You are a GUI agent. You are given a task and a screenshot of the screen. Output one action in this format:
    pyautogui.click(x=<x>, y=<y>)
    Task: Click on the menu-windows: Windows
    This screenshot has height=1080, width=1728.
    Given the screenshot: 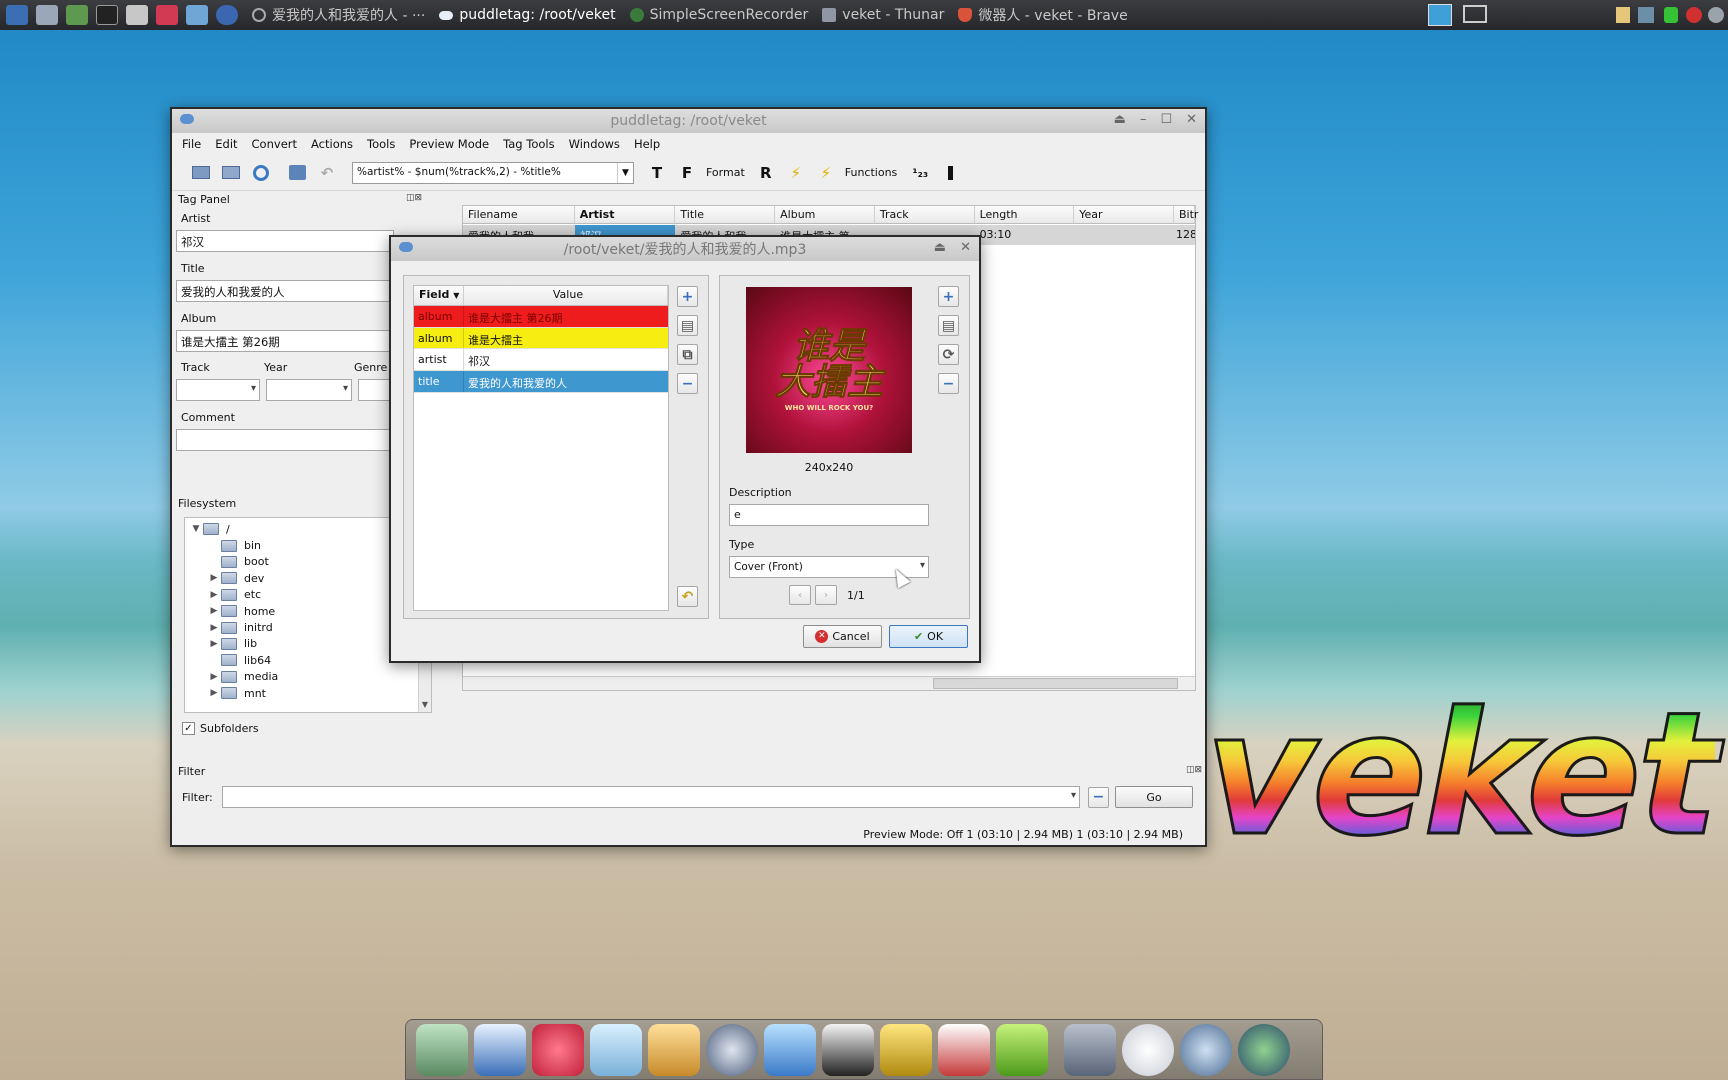 What is the action you would take?
    pyautogui.click(x=594, y=144)
    